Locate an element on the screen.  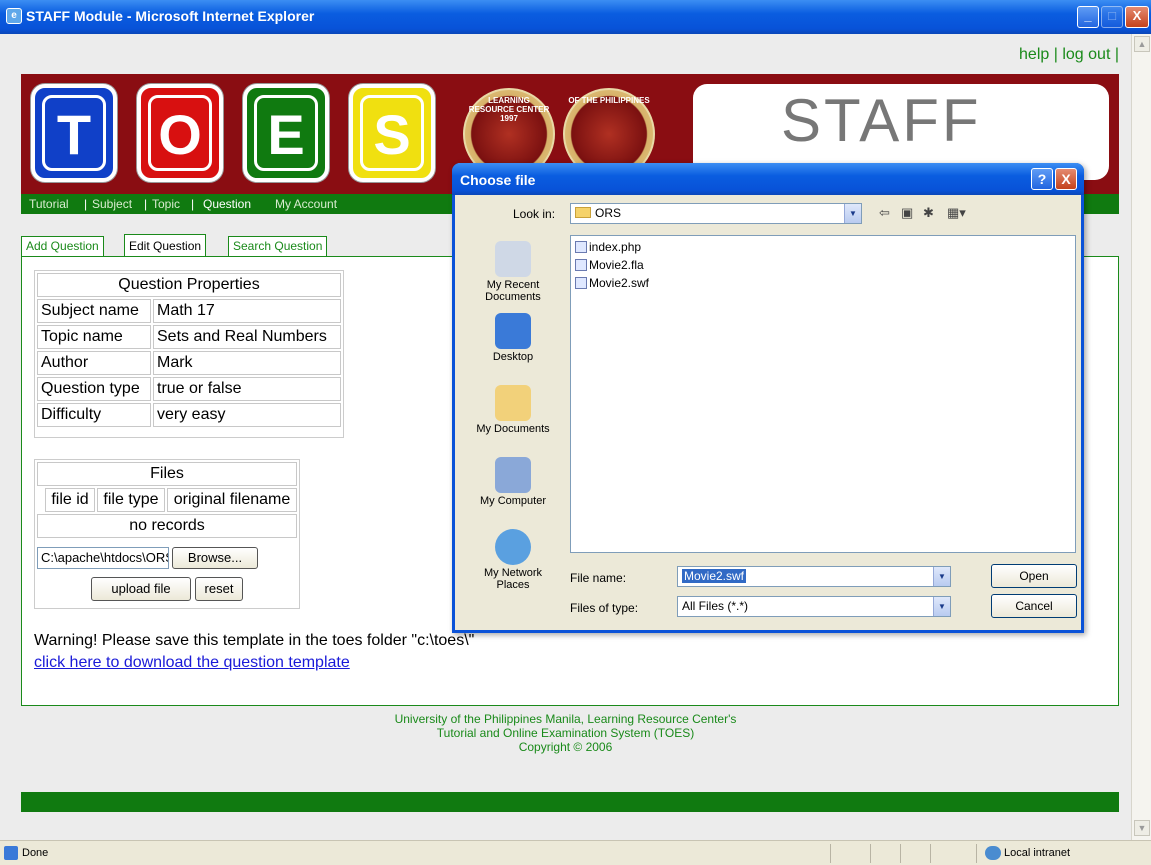
file-name-value: Movie2.swf is located at coordinates (714, 576).